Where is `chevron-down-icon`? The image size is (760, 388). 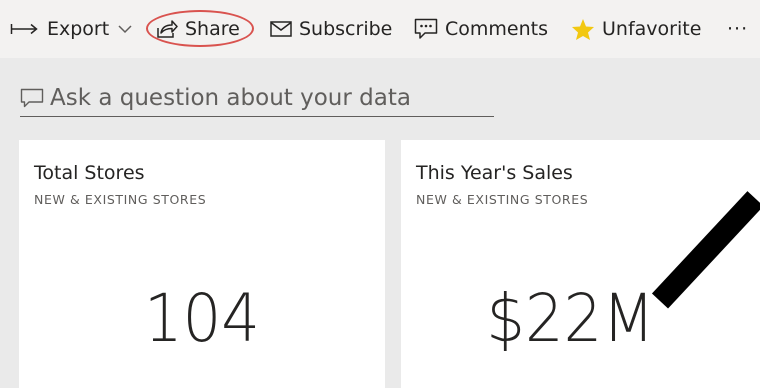
chevron-down-icon is located at coordinates (125, 29).